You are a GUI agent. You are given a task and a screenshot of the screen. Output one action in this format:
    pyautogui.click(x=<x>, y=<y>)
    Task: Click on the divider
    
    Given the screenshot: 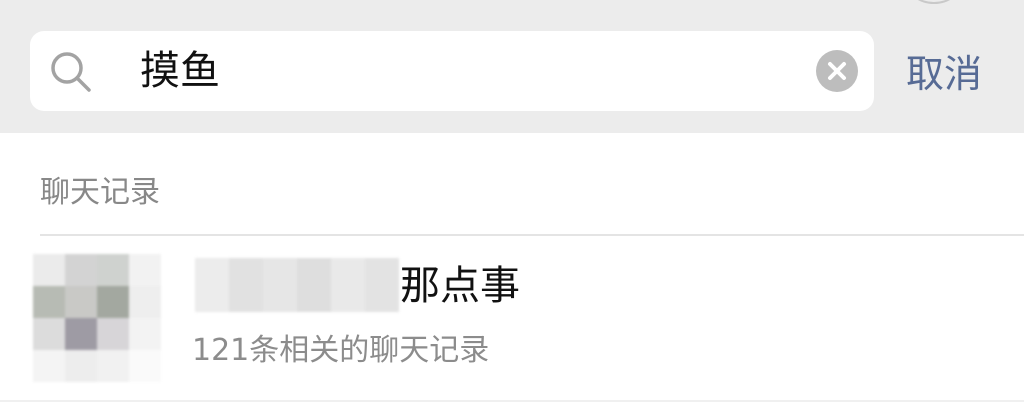 What is the action you would take?
    pyautogui.click(x=512, y=401)
    